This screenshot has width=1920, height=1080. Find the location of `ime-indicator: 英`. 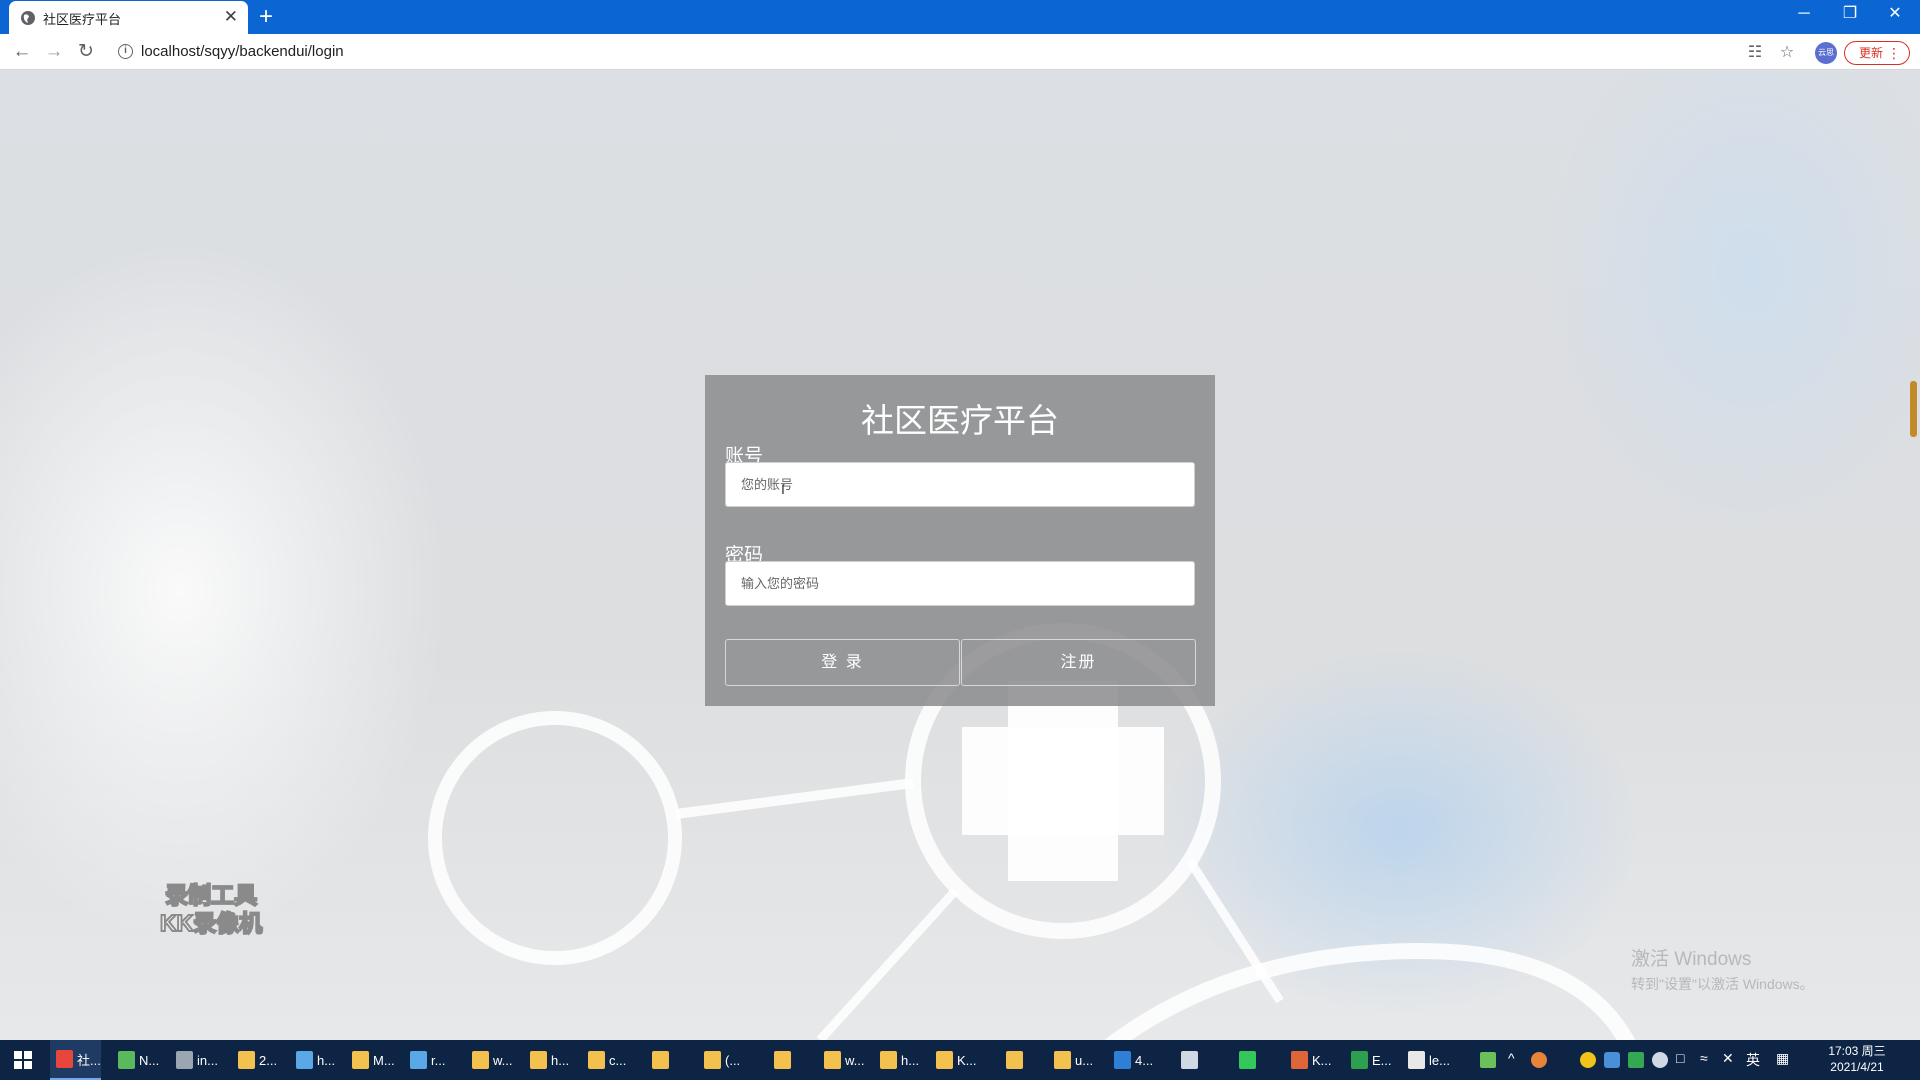

ime-indicator: 英 is located at coordinates (1753, 1060).